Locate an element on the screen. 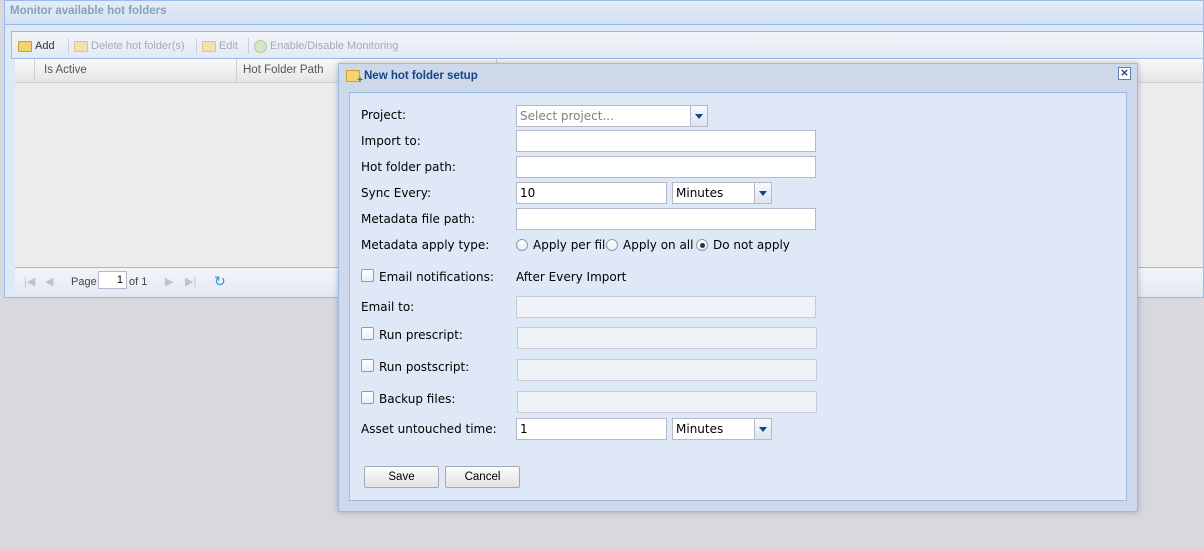 This screenshot has width=1204, height=549. run-prescript-label: Run prescript: is located at coordinates (421, 335).